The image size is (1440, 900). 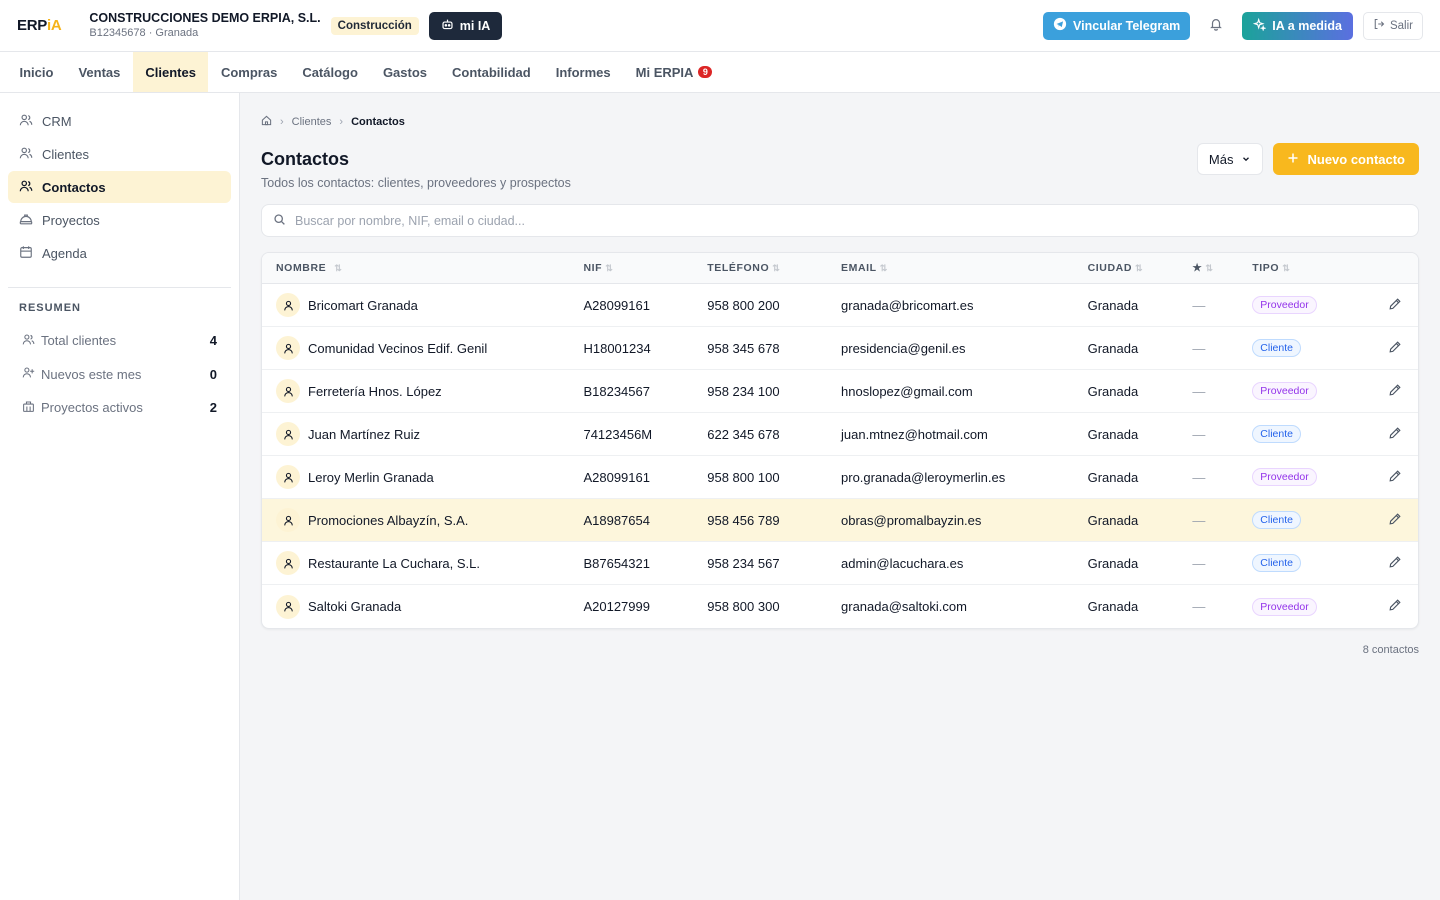 I want to click on pencil-icon, so click(x=1395, y=391).